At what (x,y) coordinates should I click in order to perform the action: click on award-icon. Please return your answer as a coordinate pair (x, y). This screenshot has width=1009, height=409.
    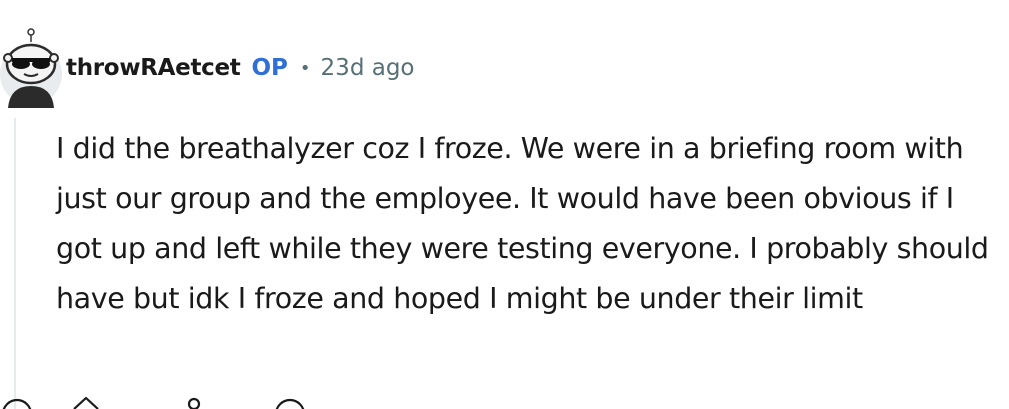
    Looking at the image, I should click on (194, 400).